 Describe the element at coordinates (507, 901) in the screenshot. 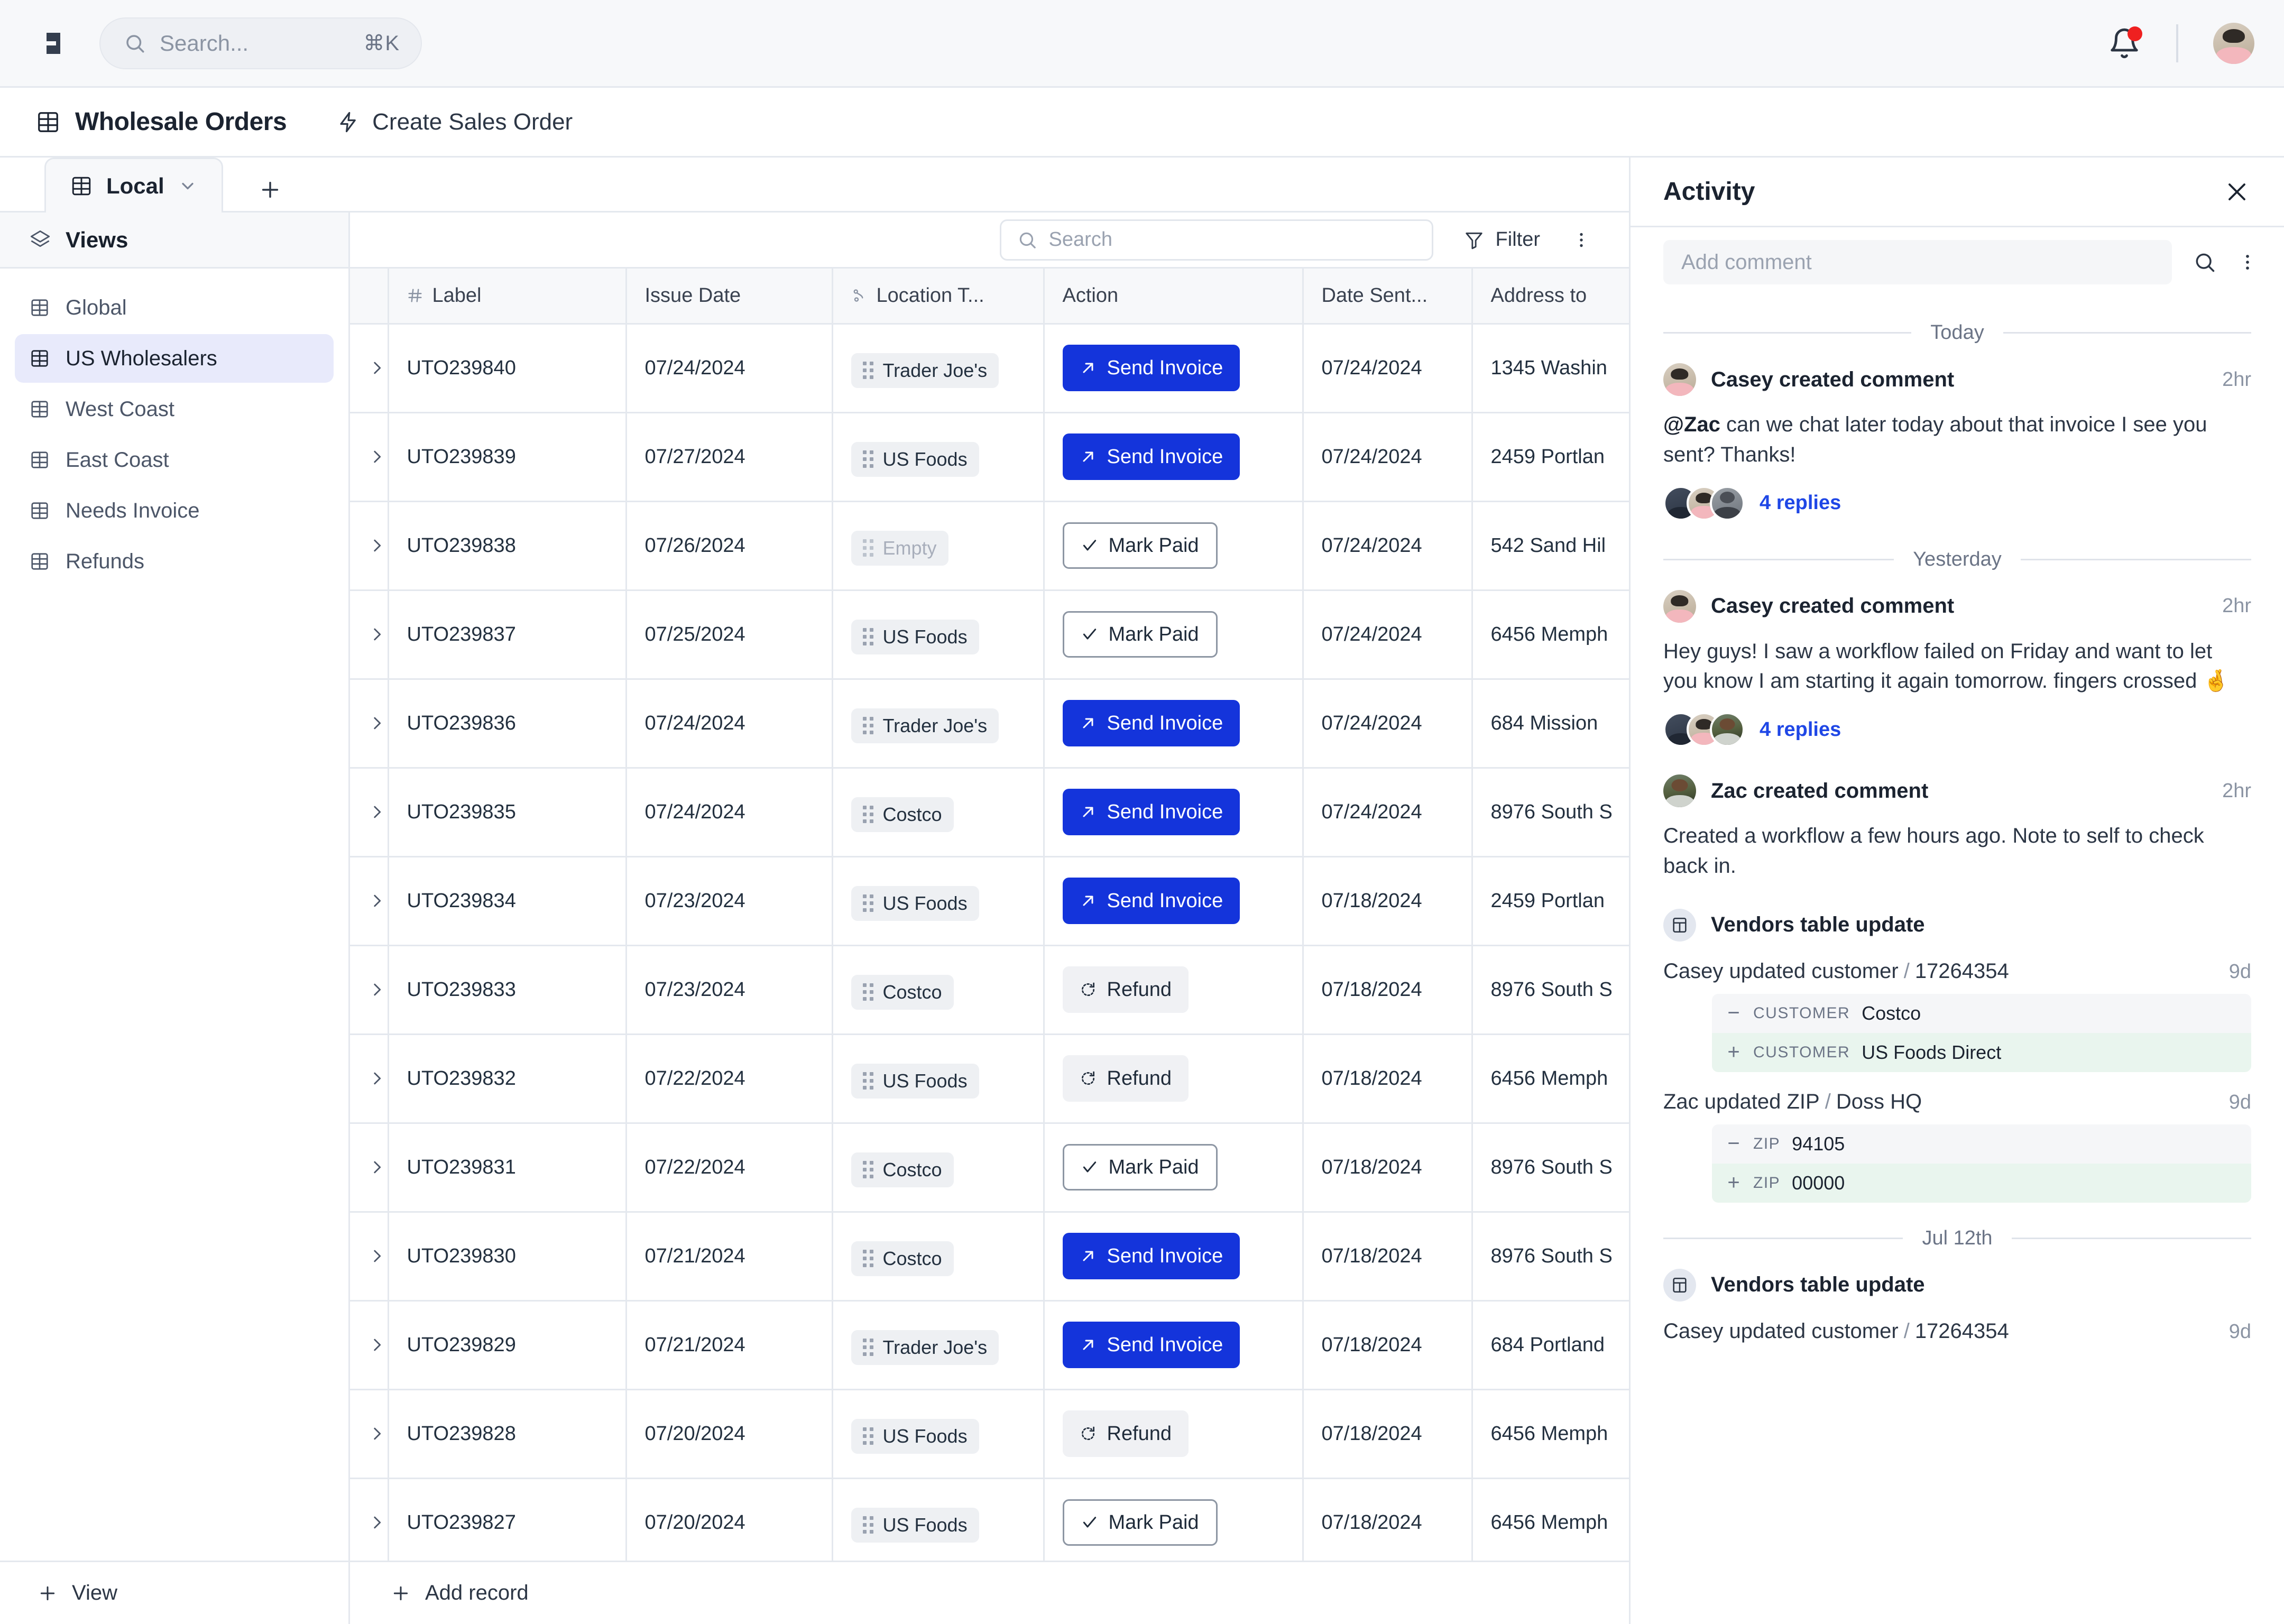

I see `cell-label: UTO239834` at that location.